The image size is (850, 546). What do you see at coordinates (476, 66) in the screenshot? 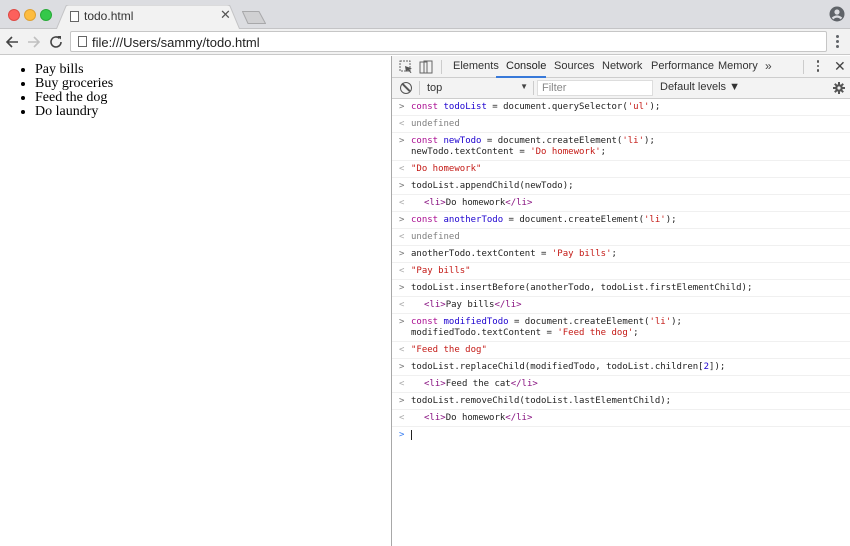
I see `tab-elements: Elements` at bounding box center [476, 66].